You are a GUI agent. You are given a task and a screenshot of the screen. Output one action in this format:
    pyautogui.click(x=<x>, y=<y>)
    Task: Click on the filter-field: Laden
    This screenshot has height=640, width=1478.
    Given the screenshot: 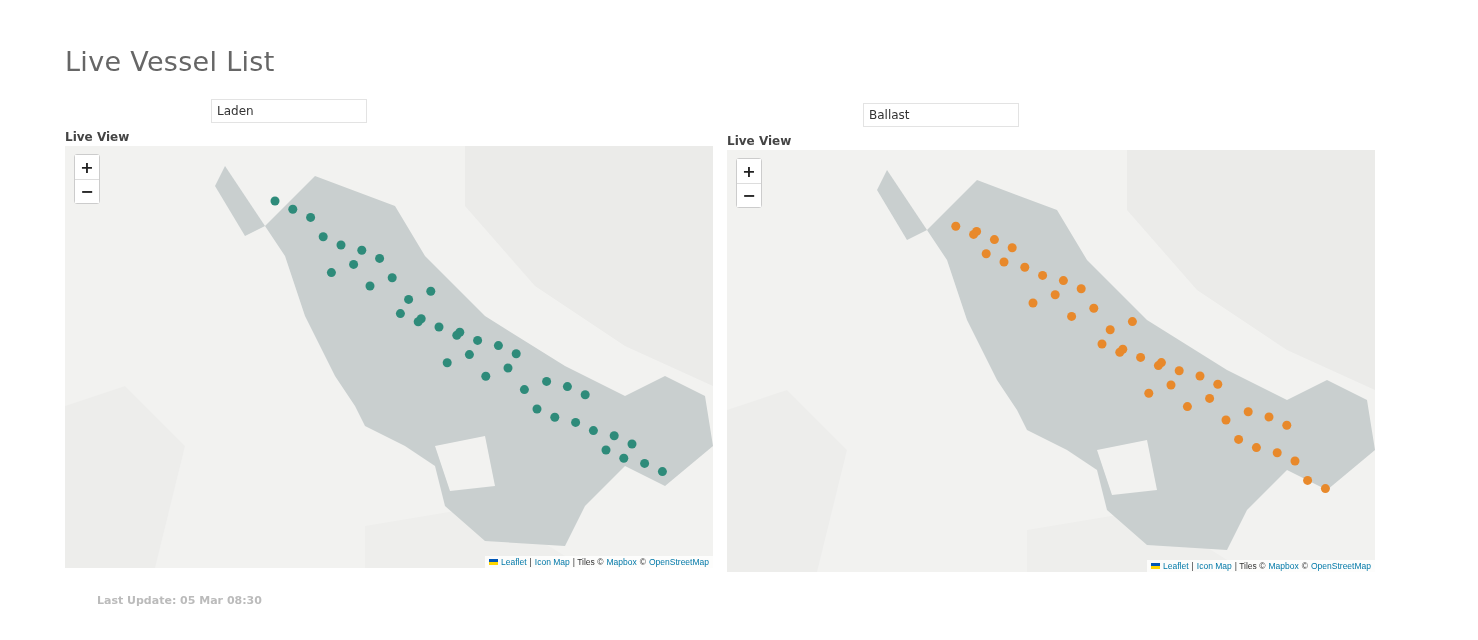 What is the action you would take?
    pyautogui.click(x=289, y=111)
    